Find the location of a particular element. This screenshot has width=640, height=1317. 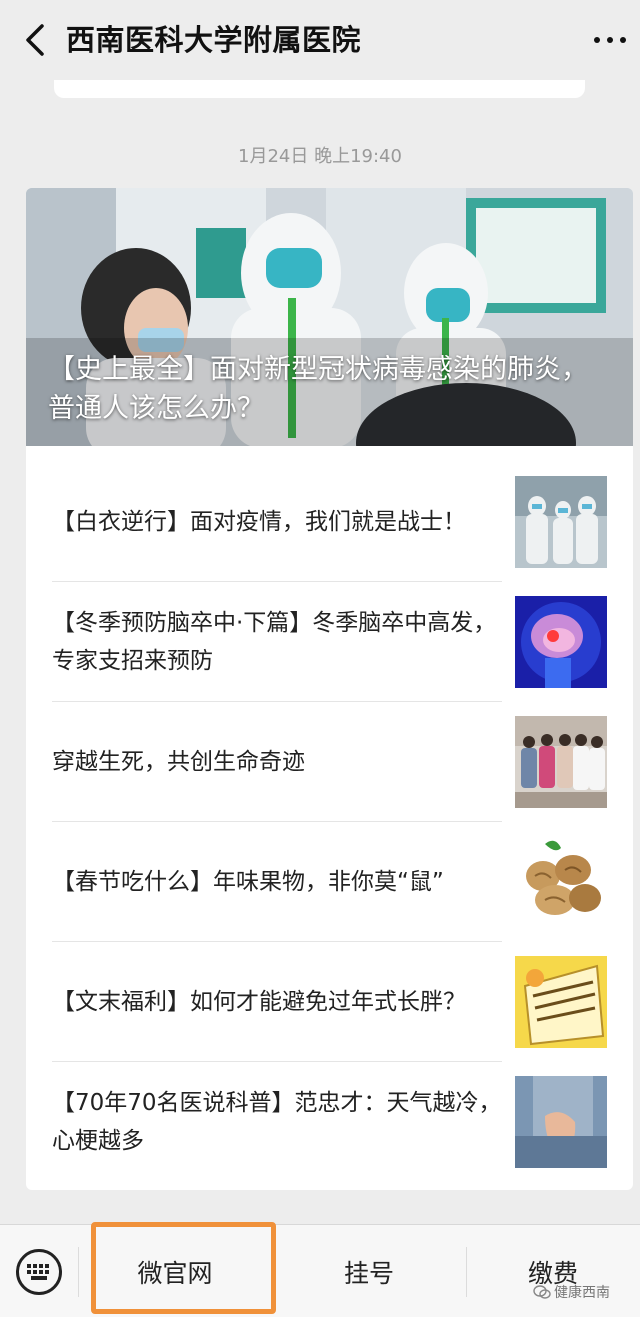

hero-title-line-1: 【史上最全】面对新型冠状病毒感染的肺炎， is located at coordinates (318, 369).